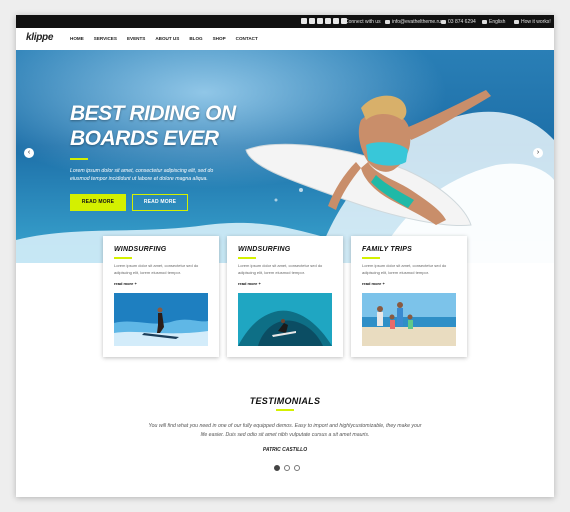 The width and height of the screenshot is (570, 512). What do you see at coordinates (161, 319) in the screenshot?
I see `card-image-windsurfer` at bounding box center [161, 319].